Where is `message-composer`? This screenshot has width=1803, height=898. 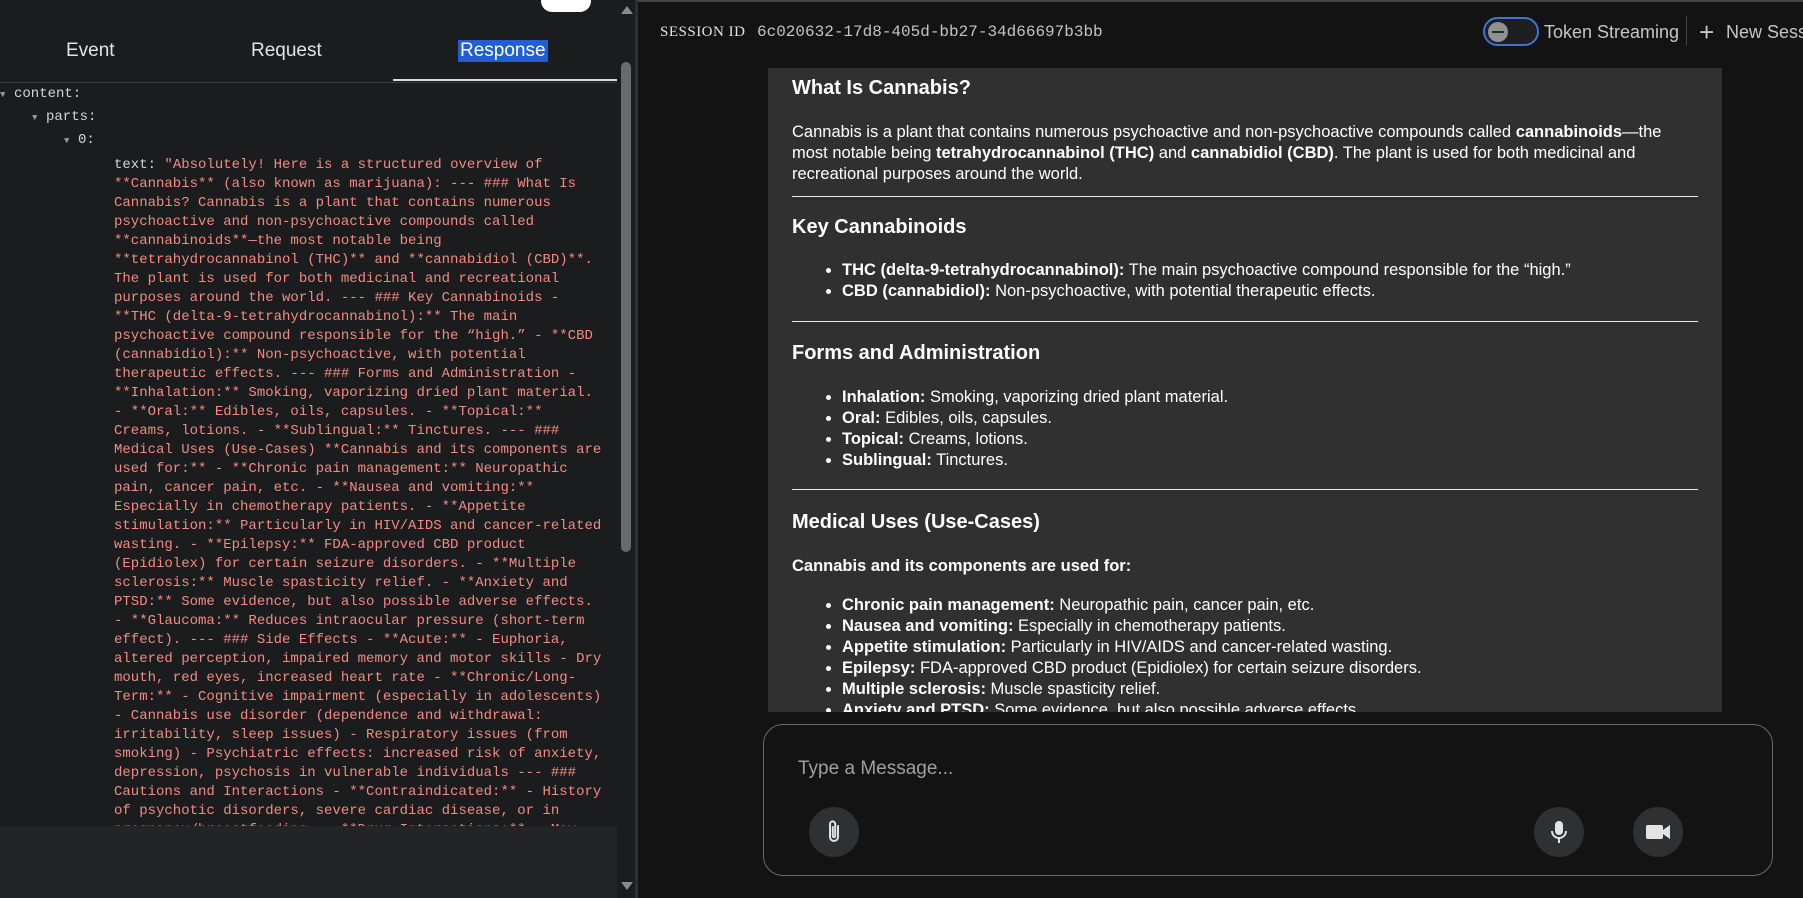 message-composer is located at coordinates (1268, 800).